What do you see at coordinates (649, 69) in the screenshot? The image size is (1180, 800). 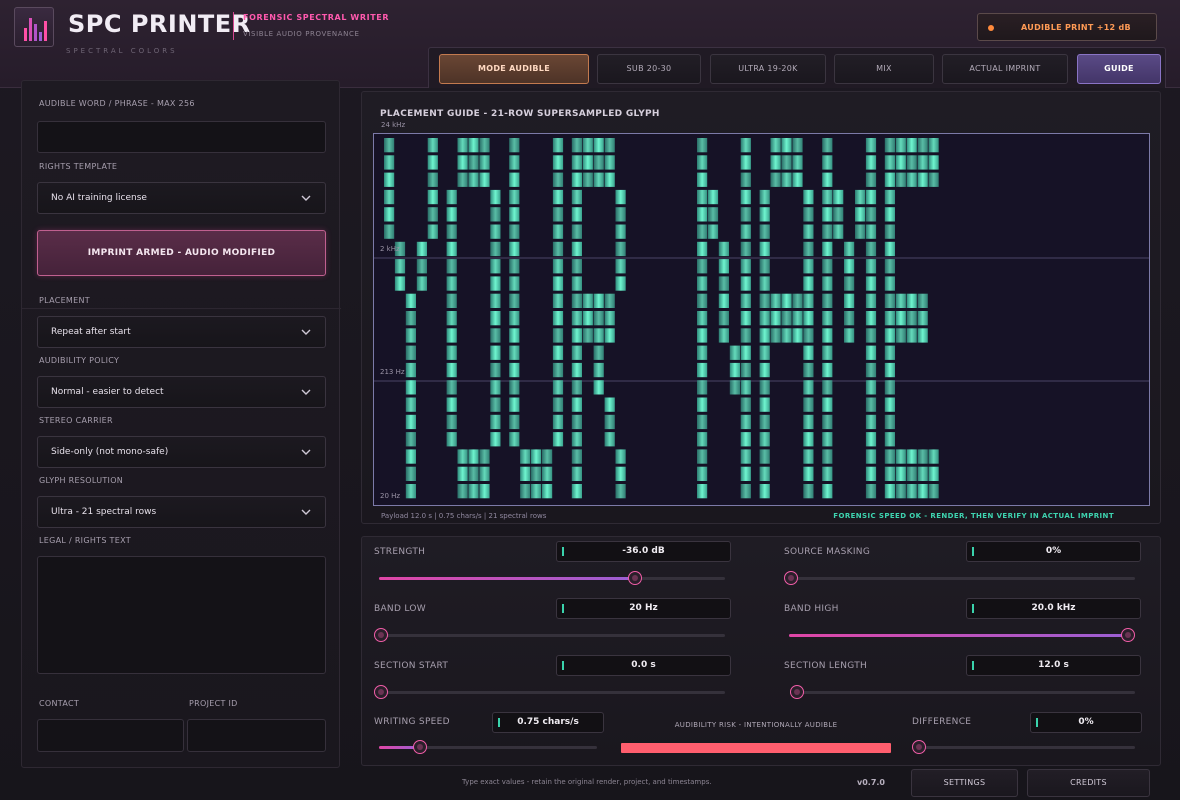 I see `tab-sub: SUB 20-30` at bounding box center [649, 69].